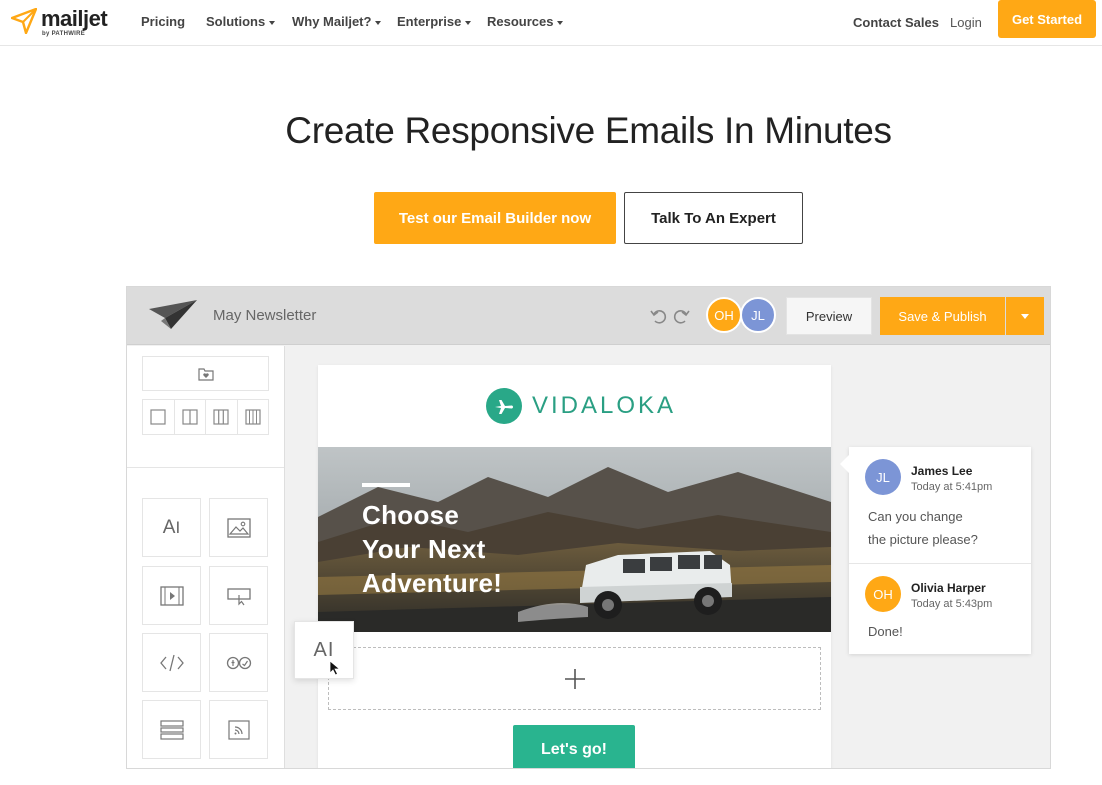 The height and width of the screenshot is (785, 1102). What do you see at coordinates (844, 464) in the screenshot?
I see `comments-pointer` at bounding box center [844, 464].